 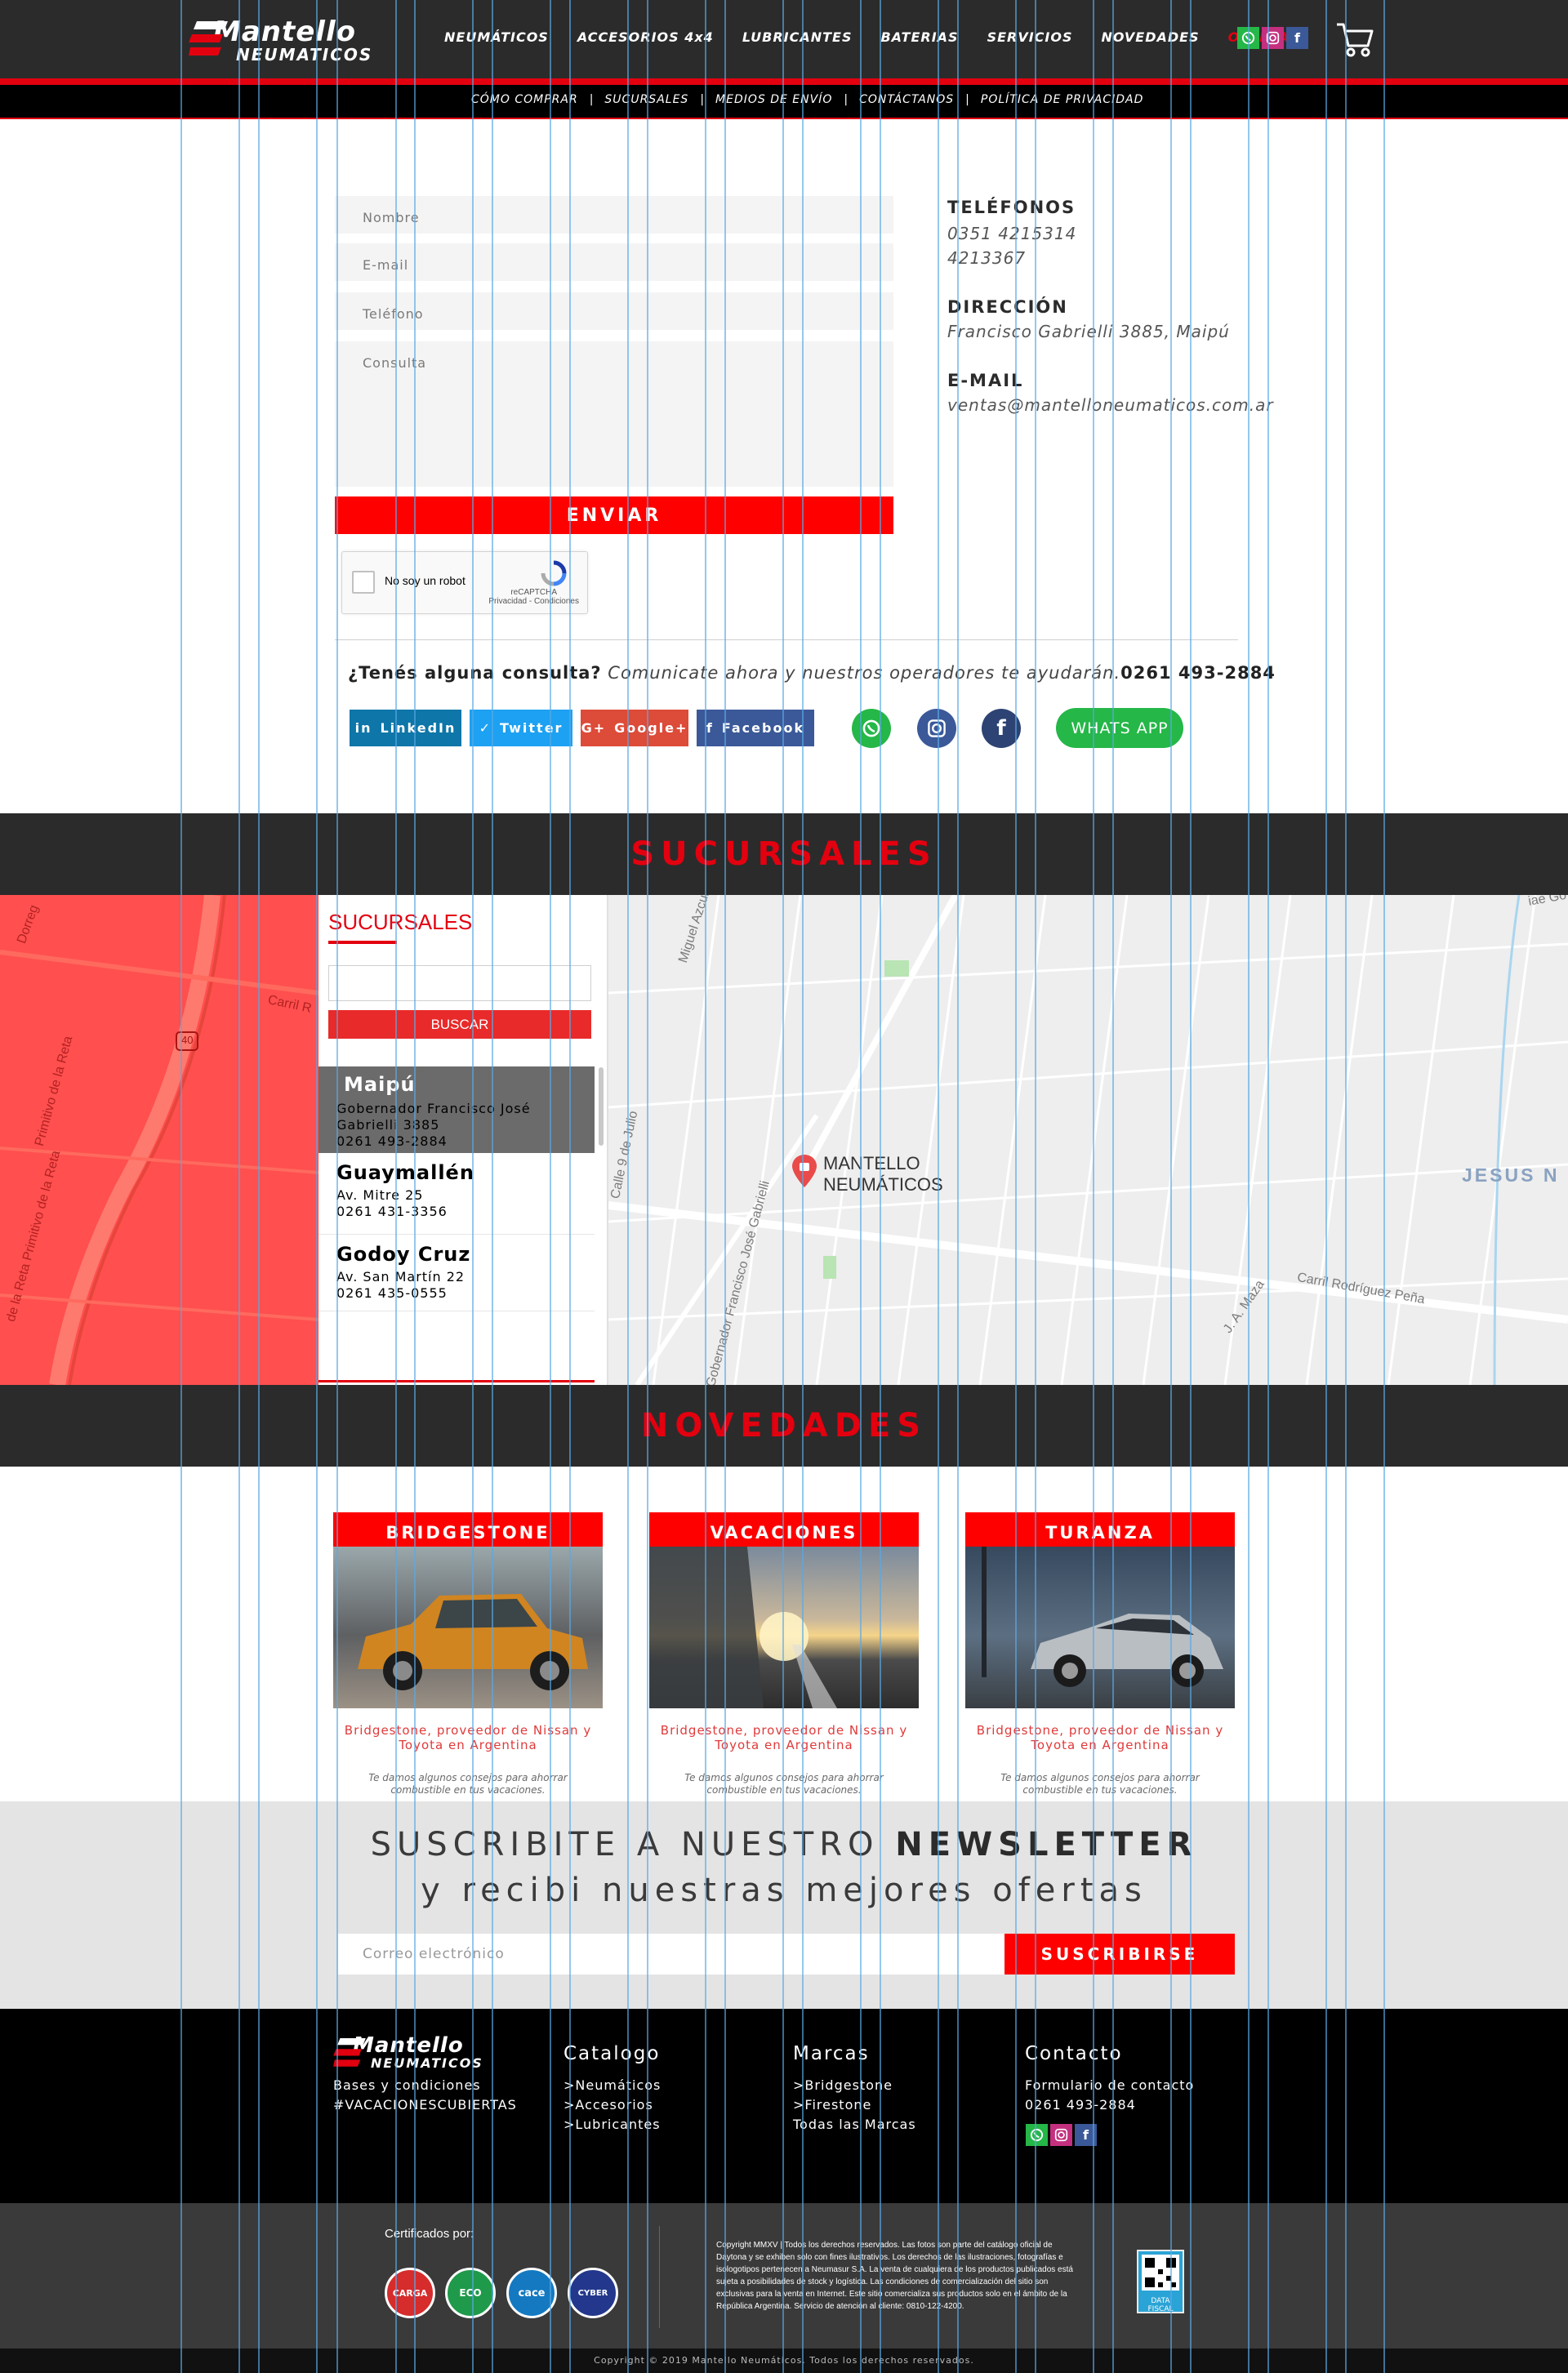 What do you see at coordinates (392, 1141) in the screenshot?
I see `branch-phone: 0261 493-2884` at bounding box center [392, 1141].